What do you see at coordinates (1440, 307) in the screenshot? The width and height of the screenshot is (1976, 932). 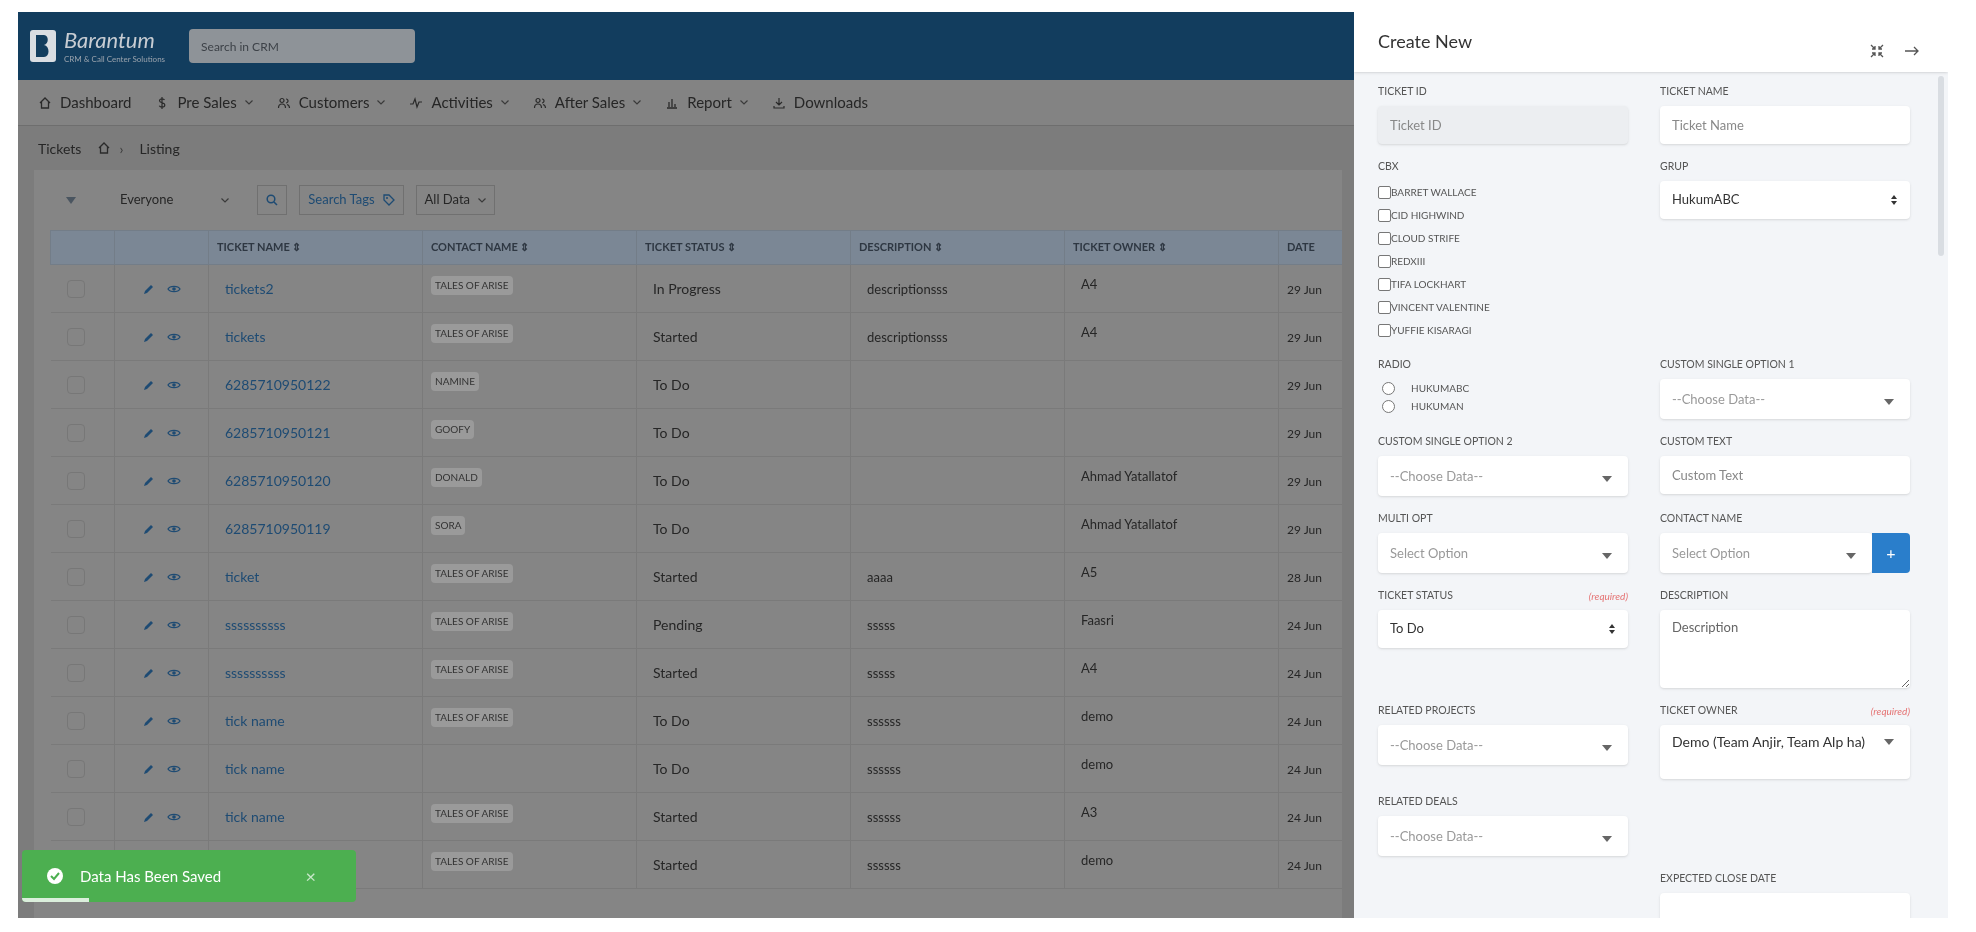 I see `checkbox-label: VINCENT VALENTINE` at bounding box center [1440, 307].